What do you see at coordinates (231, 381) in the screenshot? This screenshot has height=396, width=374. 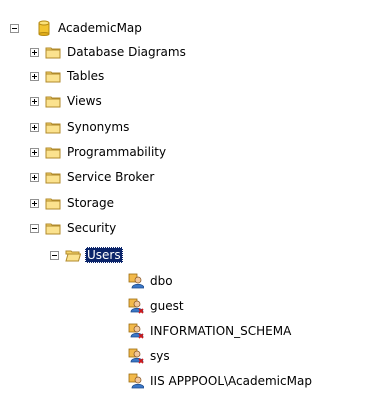 I see `tree-node-label: IIS APPPOOL\AcademicMap` at bounding box center [231, 381].